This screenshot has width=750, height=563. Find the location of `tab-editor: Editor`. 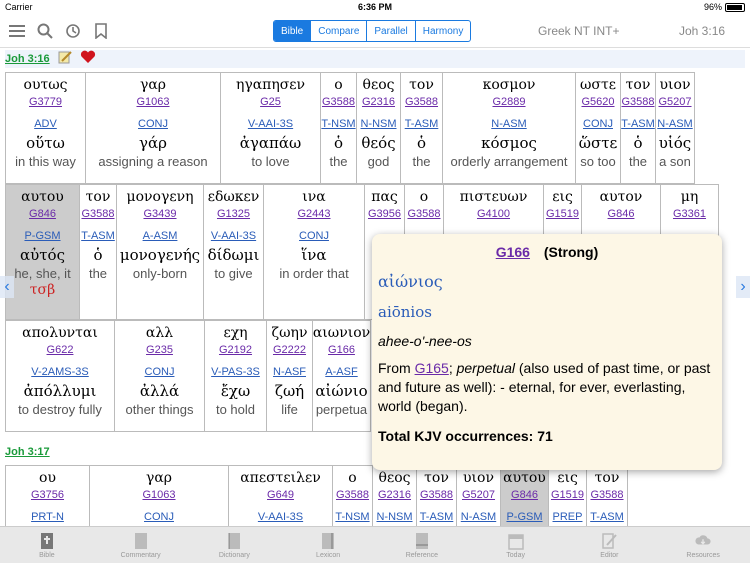

tab-editor: Editor is located at coordinates (610, 545).